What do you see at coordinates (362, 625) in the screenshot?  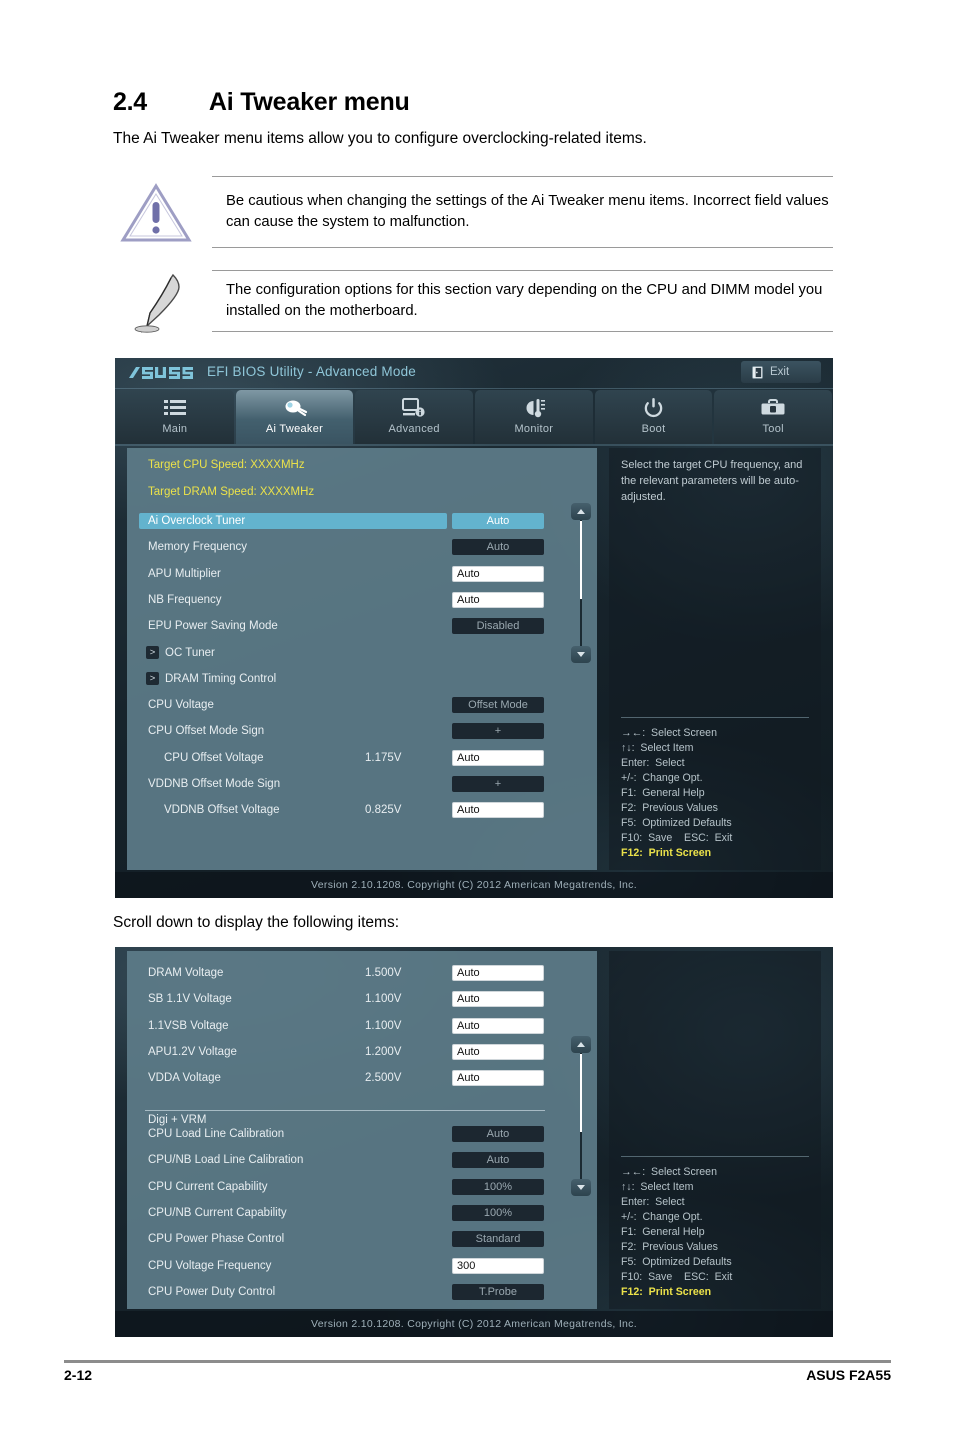 I see `setting-row: EPU Power Saving Mode Disabled` at bounding box center [362, 625].